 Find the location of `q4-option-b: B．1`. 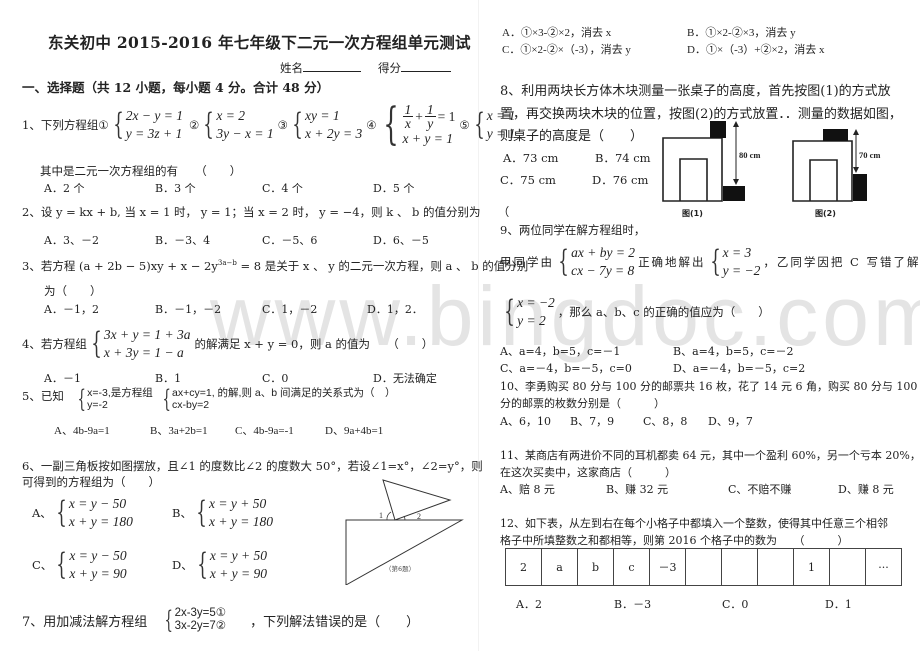

q4-option-b: B．1 is located at coordinates (168, 378).